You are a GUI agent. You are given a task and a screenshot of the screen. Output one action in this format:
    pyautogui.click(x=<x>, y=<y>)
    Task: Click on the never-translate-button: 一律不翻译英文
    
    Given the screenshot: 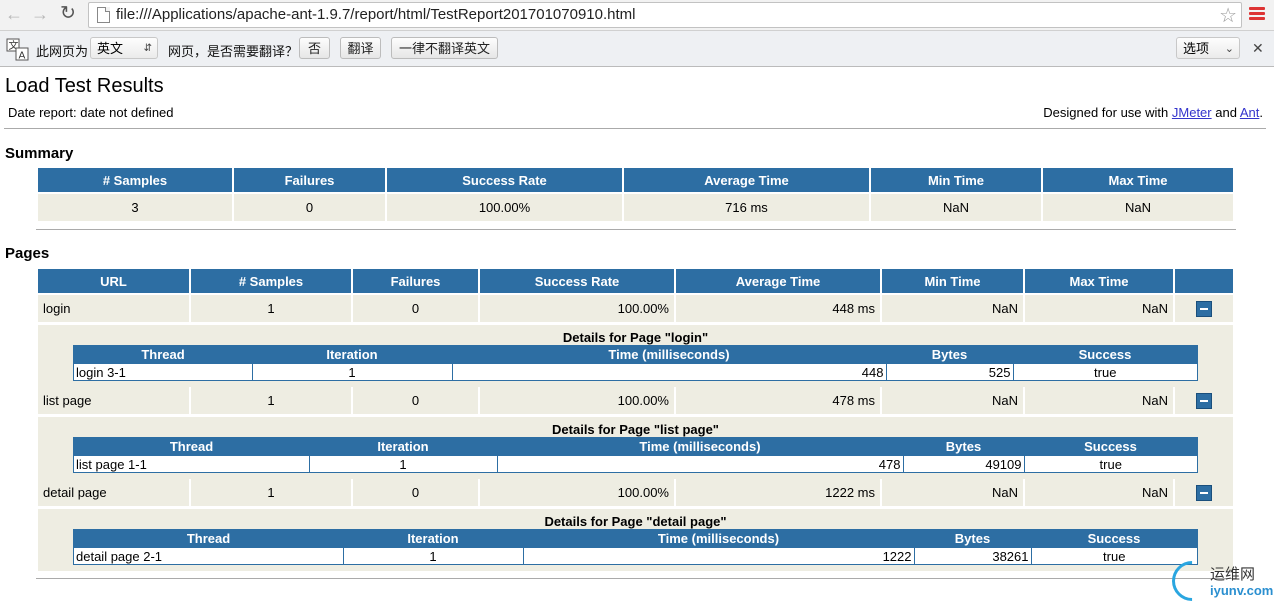 What is the action you would take?
    pyautogui.click(x=444, y=48)
    